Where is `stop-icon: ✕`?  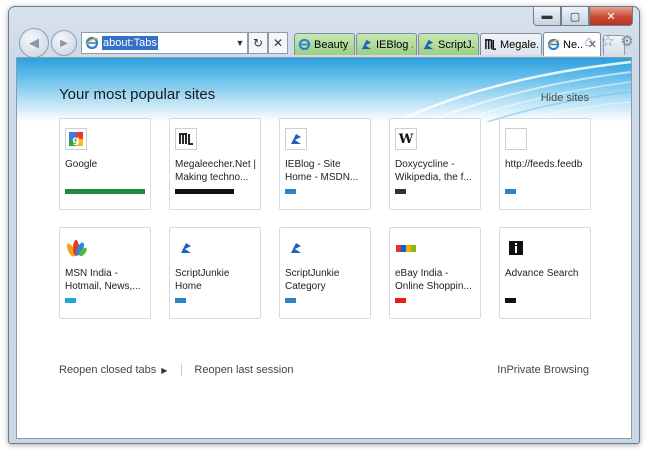
stop-icon: ✕ is located at coordinates (278, 43).